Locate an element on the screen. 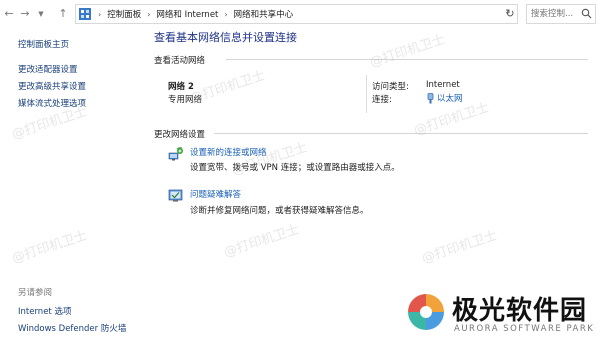 This screenshot has width=600, height=346. back-arrow-icon: ← is located at coordinates (9, 14).